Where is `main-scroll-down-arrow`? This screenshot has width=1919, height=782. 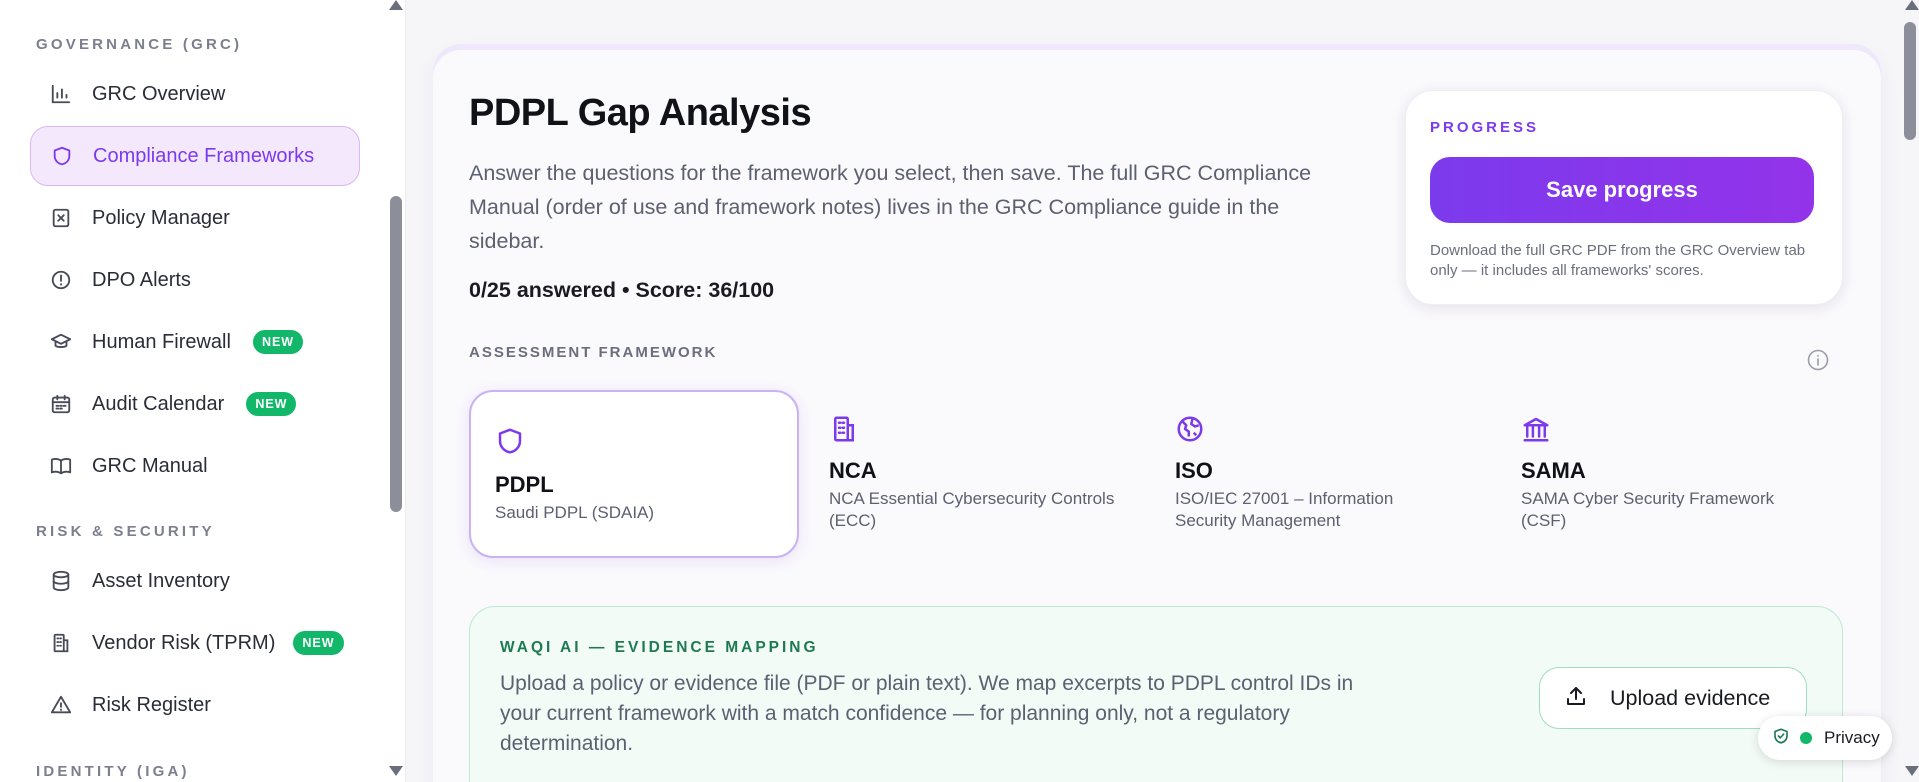
main-scroll-down-arrow is located at coordinates (1912, 771).